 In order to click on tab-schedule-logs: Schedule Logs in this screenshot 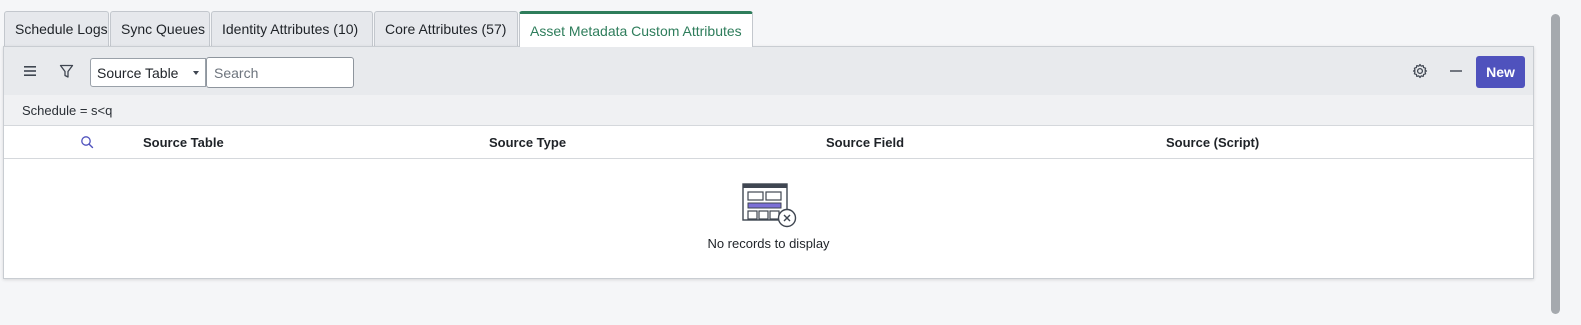, I will do `click(56, 28)`.